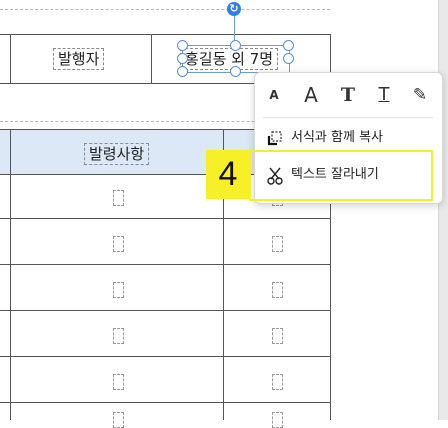  What do you see at coordinates (235, 71) in the screenshot?
I see `resize-handle-bottom` at bounding box center [235, 71].